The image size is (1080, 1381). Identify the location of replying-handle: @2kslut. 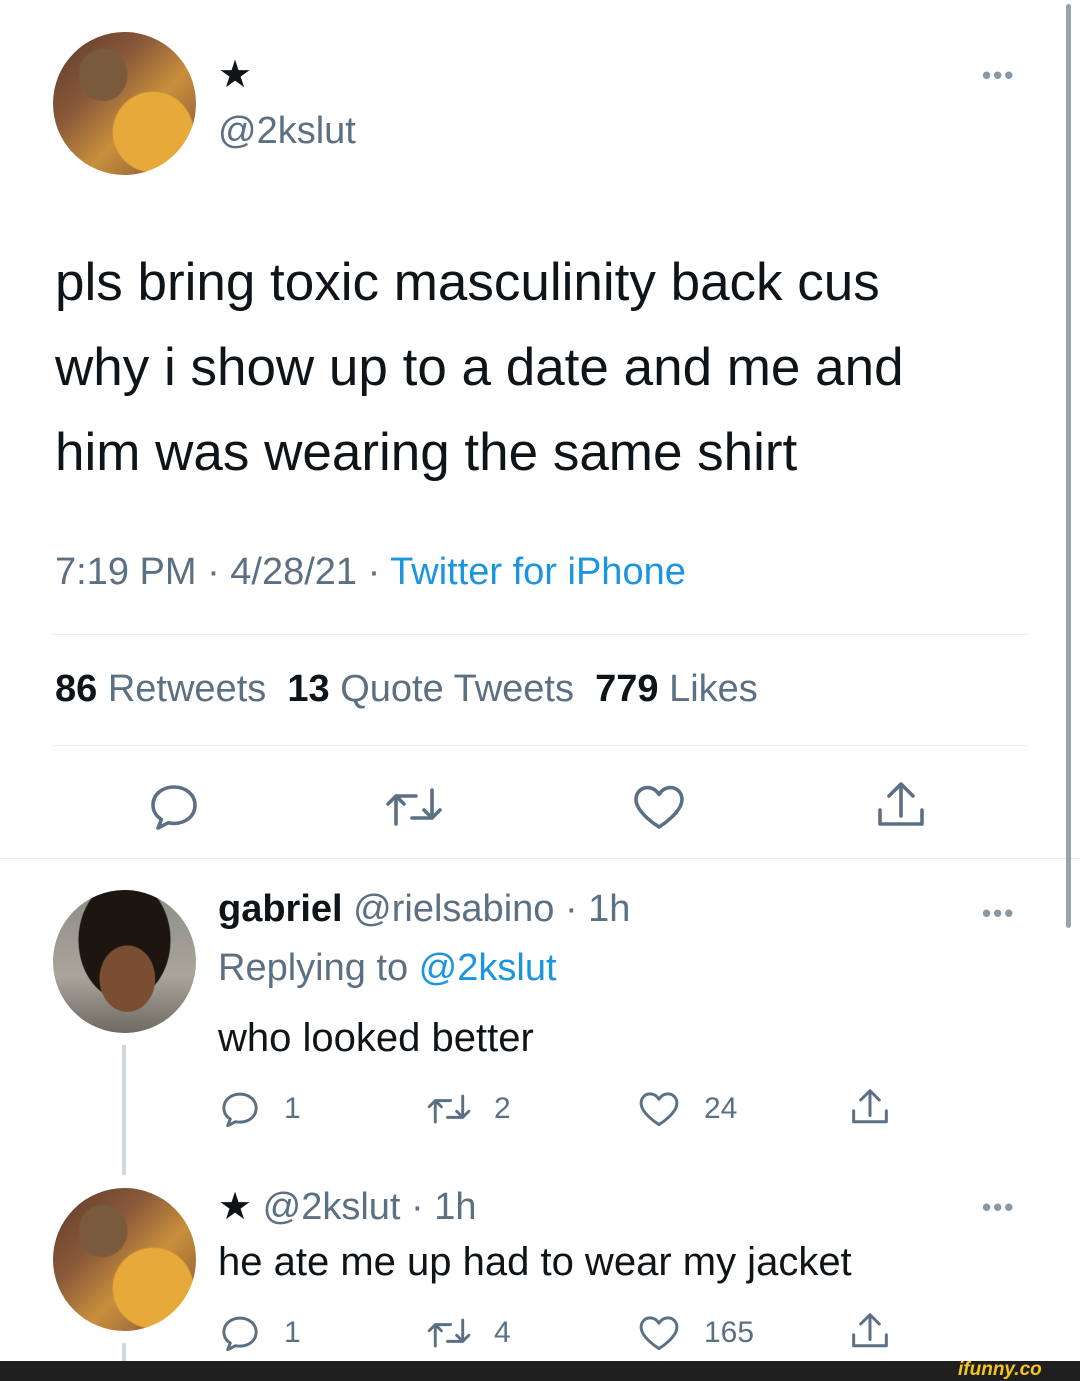
(488, 968).